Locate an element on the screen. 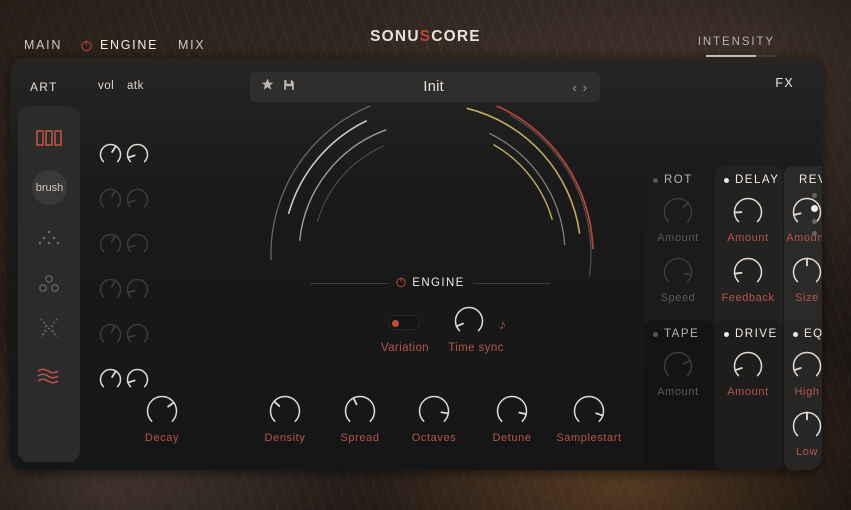 This screenshot has width=851, height=510. macro-knob-label: Detune is located at coordinates (512, 438).